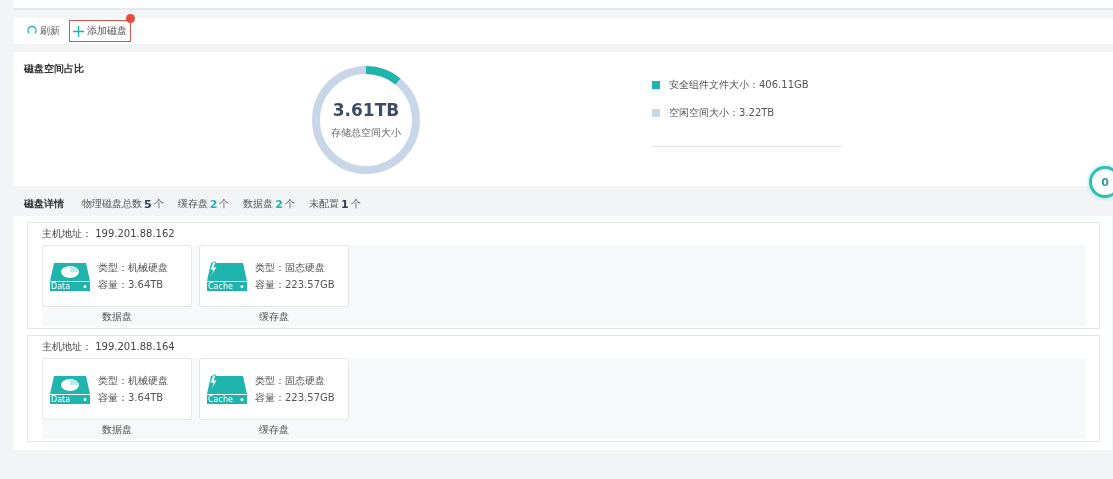 This screenshot has height=479, width=1113. I want to click on total-value: 3.61TB, so click(366, 110).